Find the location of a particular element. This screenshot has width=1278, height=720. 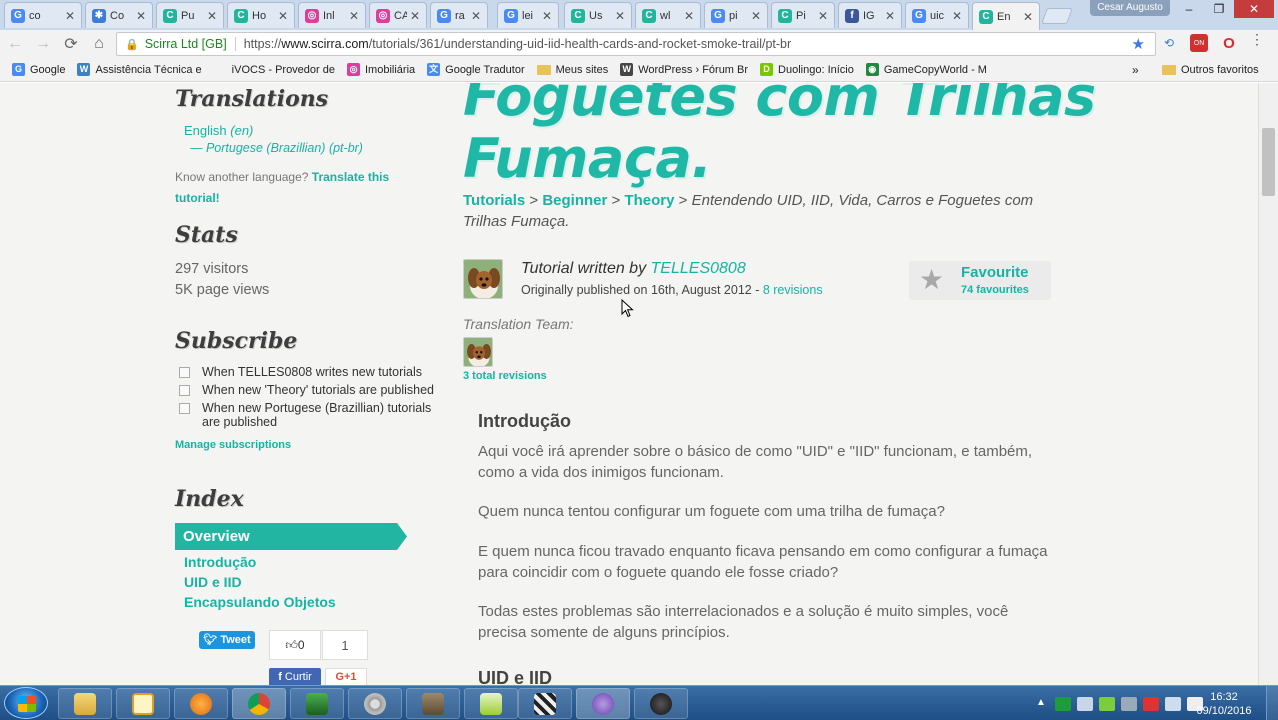

close-window-icon: ✕ is located at coordinates (1254, 9).